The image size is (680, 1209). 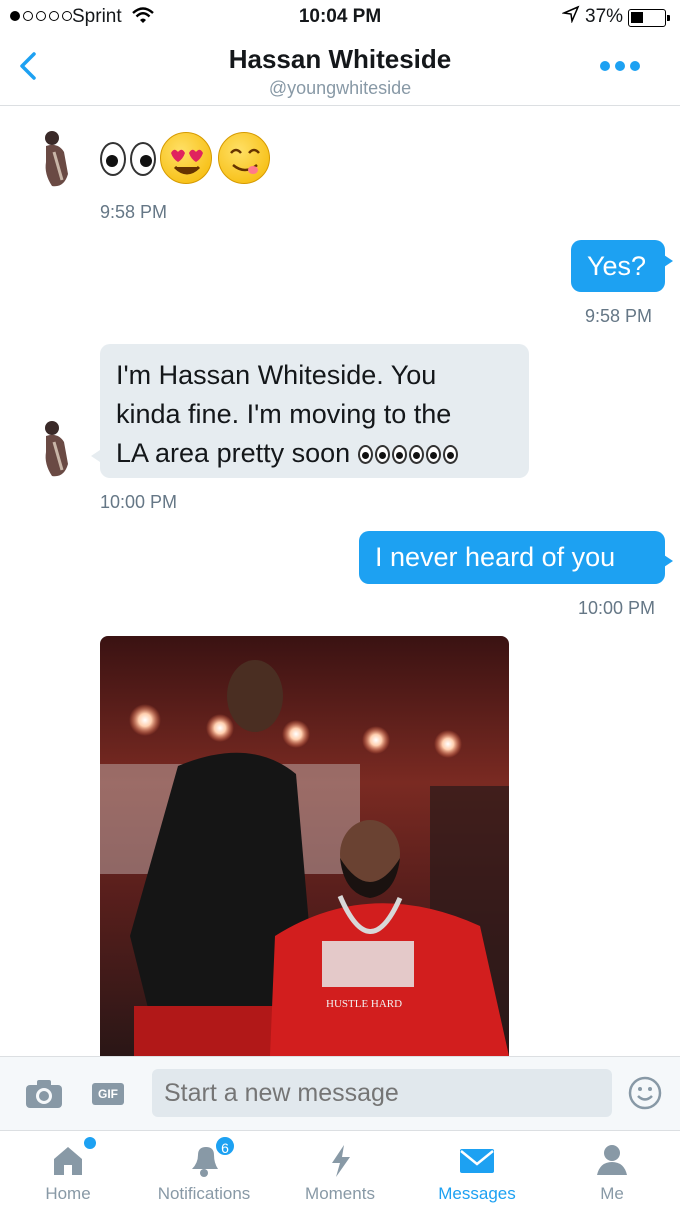 I want to click on home-icon, so click(x=68, y=1160).